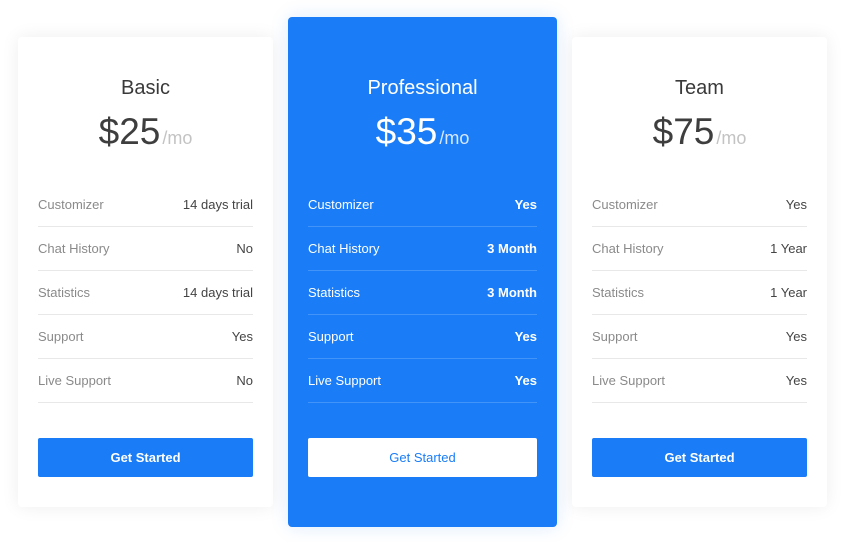 Image resolution: width=843 pixels, height=542 pixels. Describe the element at coordinates (683, 131) in the screenshot. I see `plan-price: $75` at that location.